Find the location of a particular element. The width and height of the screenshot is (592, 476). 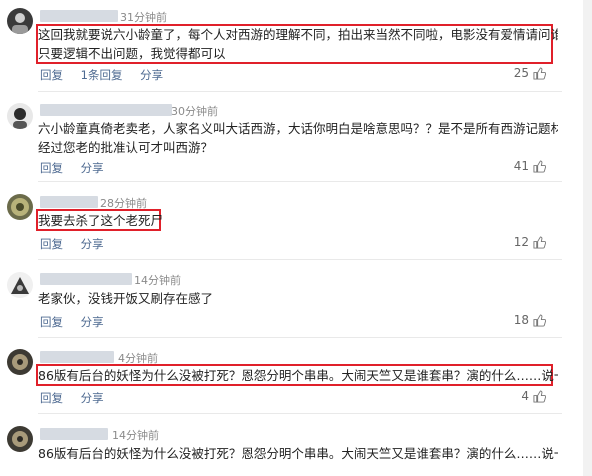

like-count: 25 is located at coordinates (521, 73).